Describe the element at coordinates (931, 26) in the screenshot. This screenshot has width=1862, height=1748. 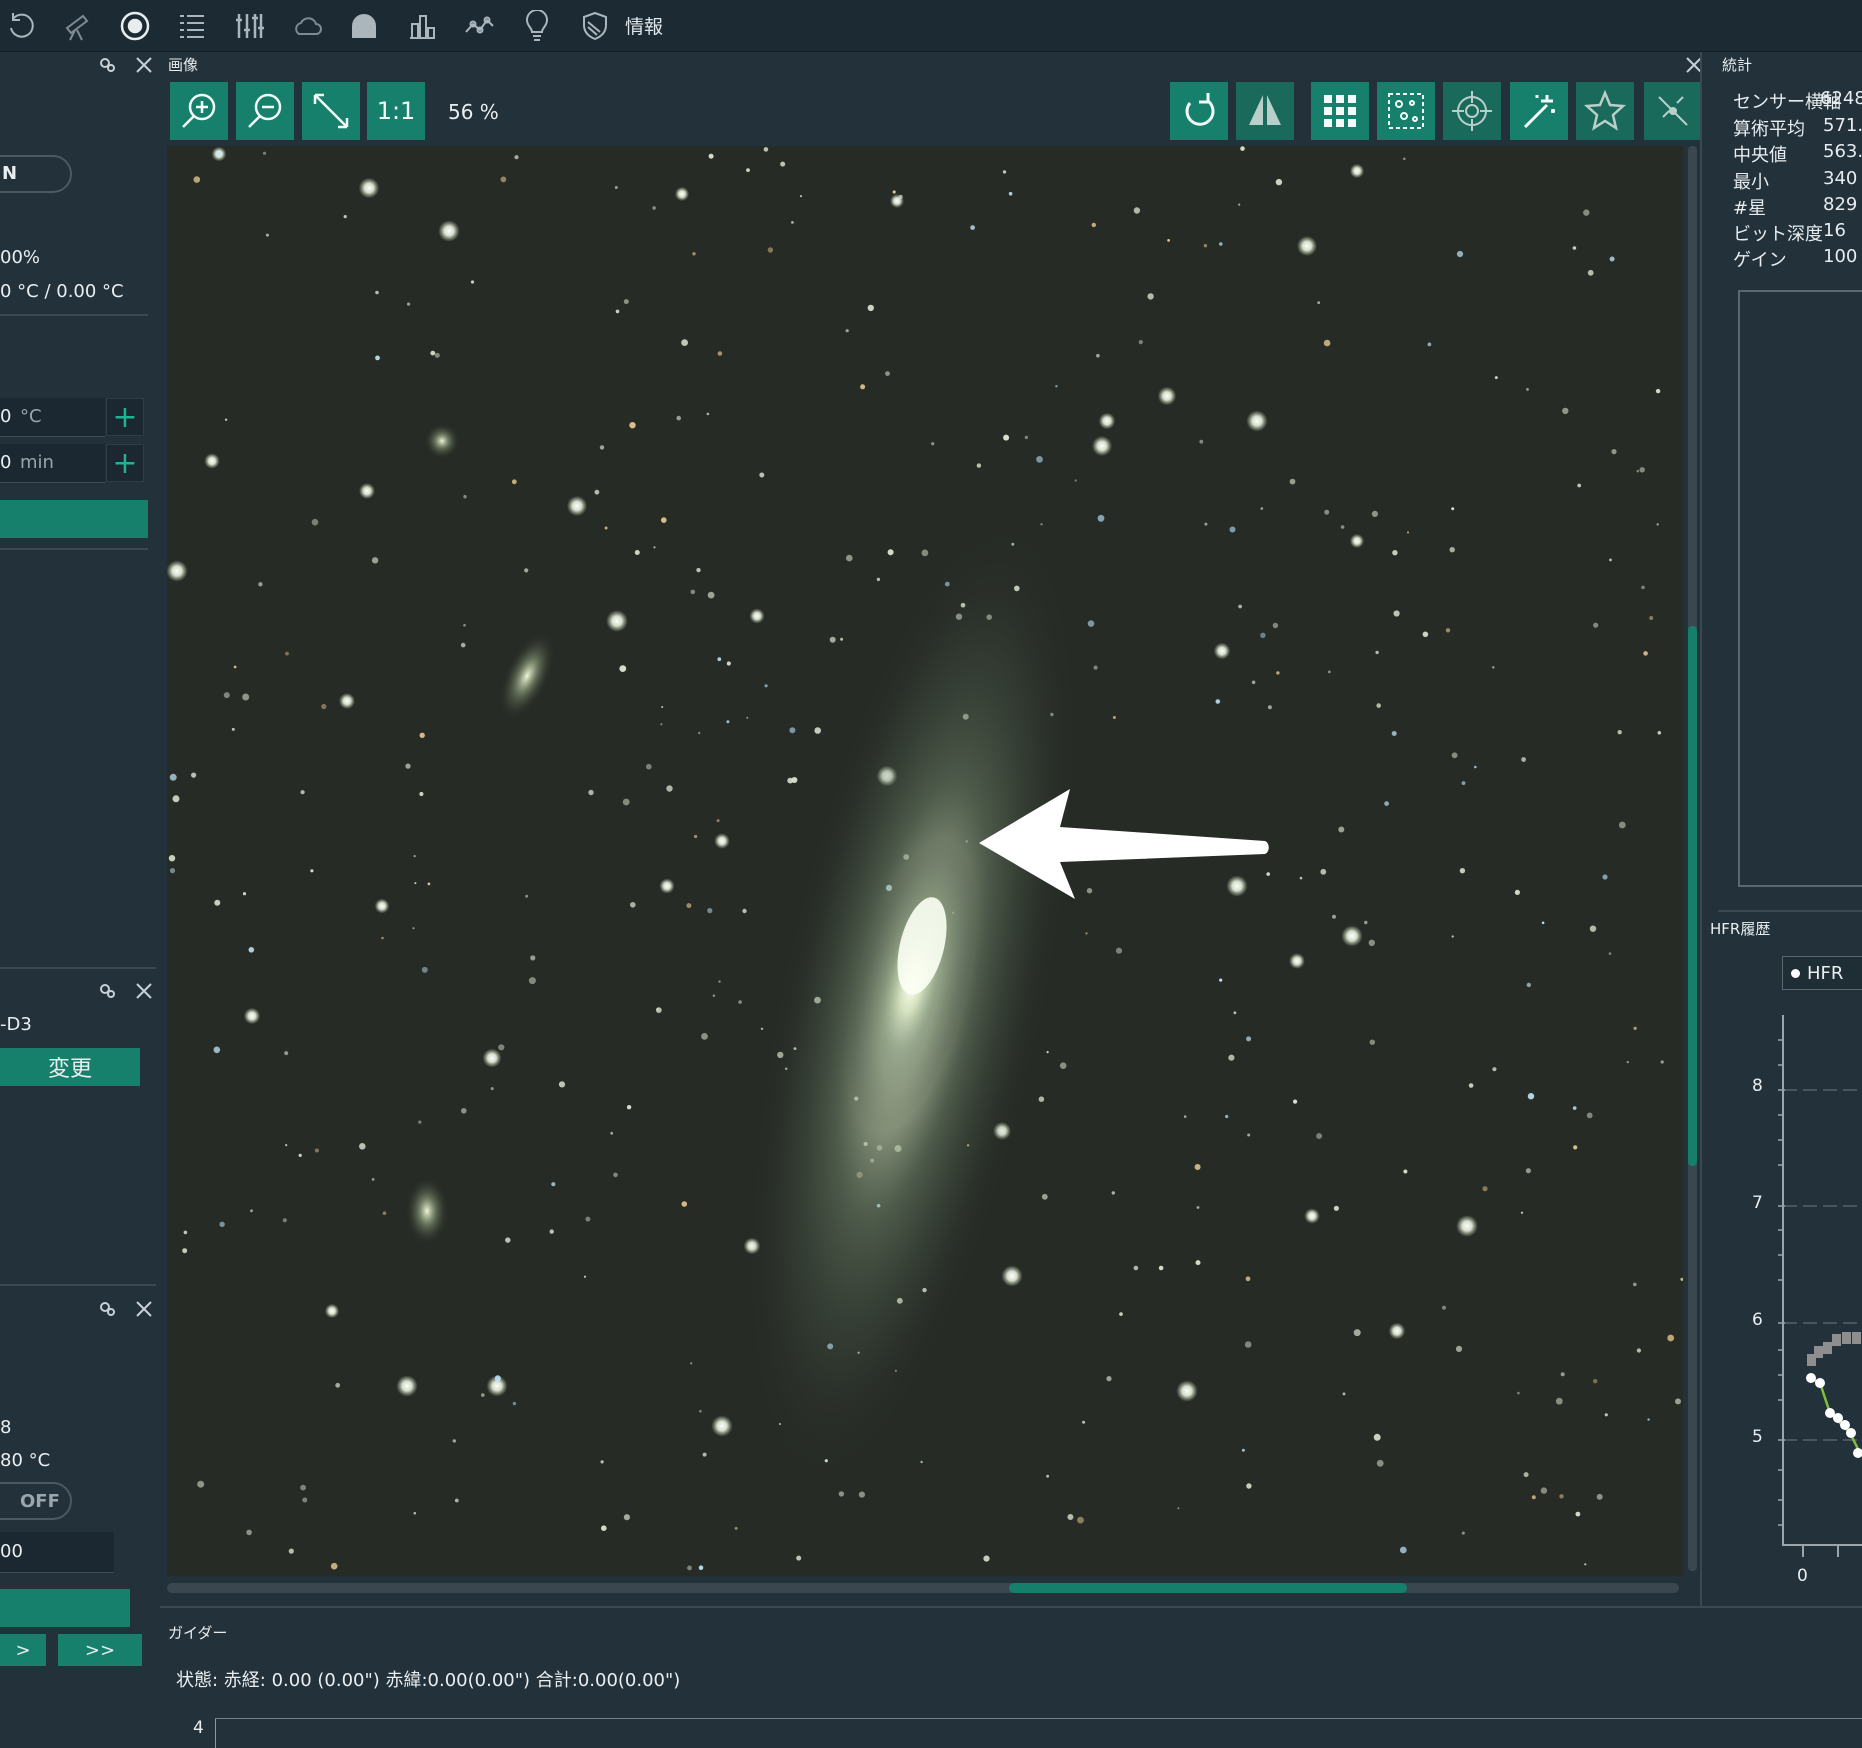
I see `top-navigation-bar: 情報` at that location.